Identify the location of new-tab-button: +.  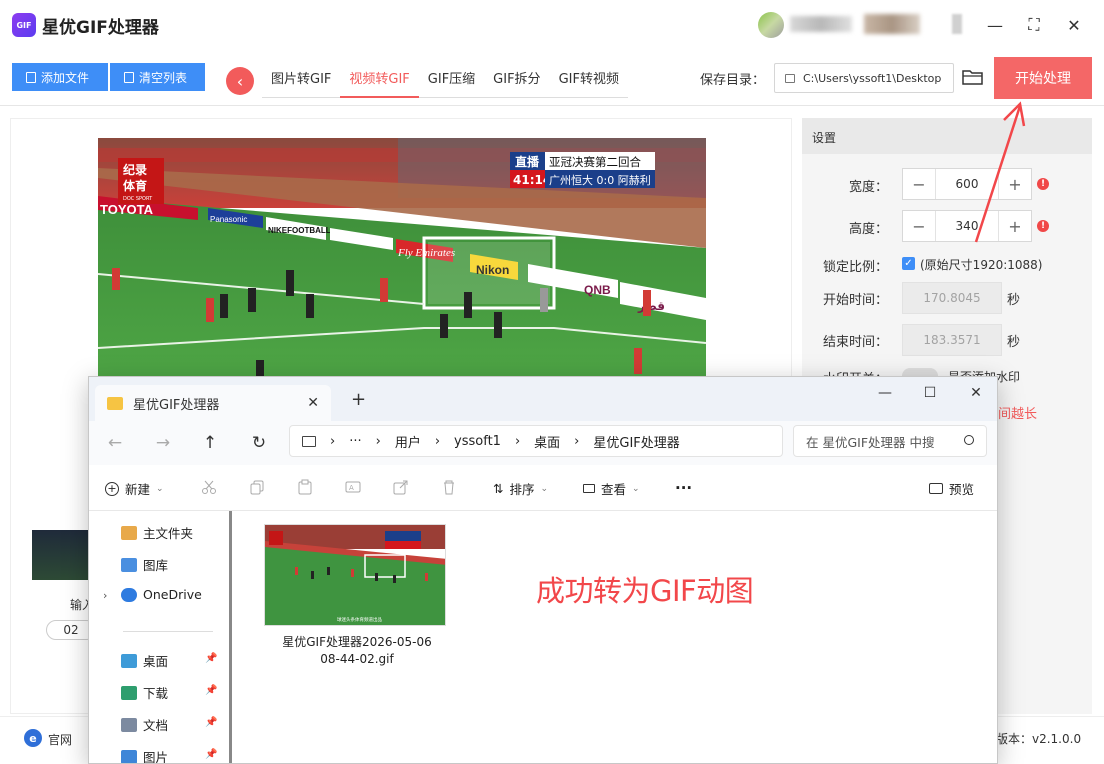
(358, 399).